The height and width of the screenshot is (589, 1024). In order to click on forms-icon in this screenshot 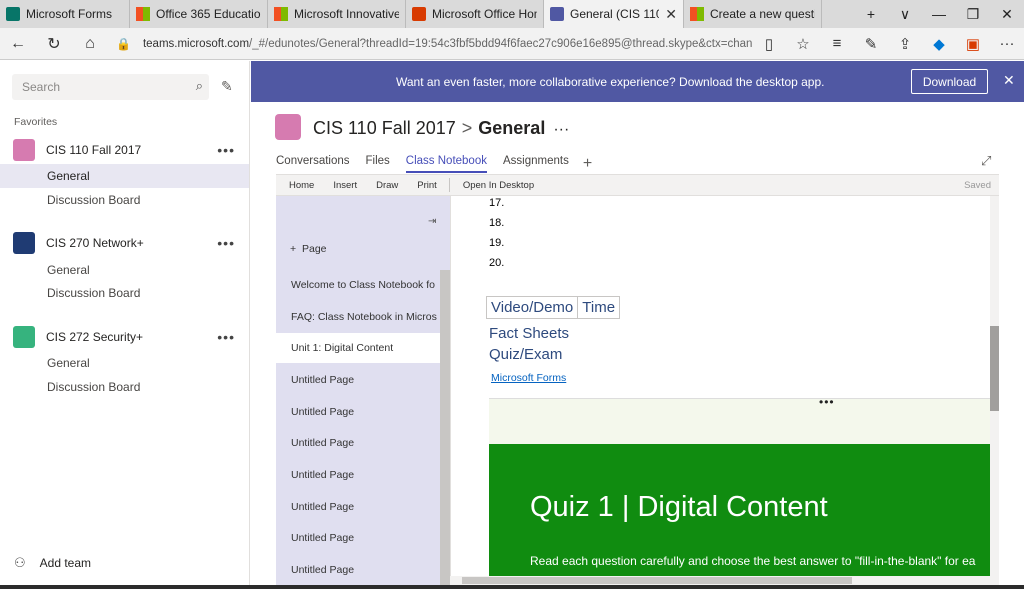, I will do `click(13, 14)`.